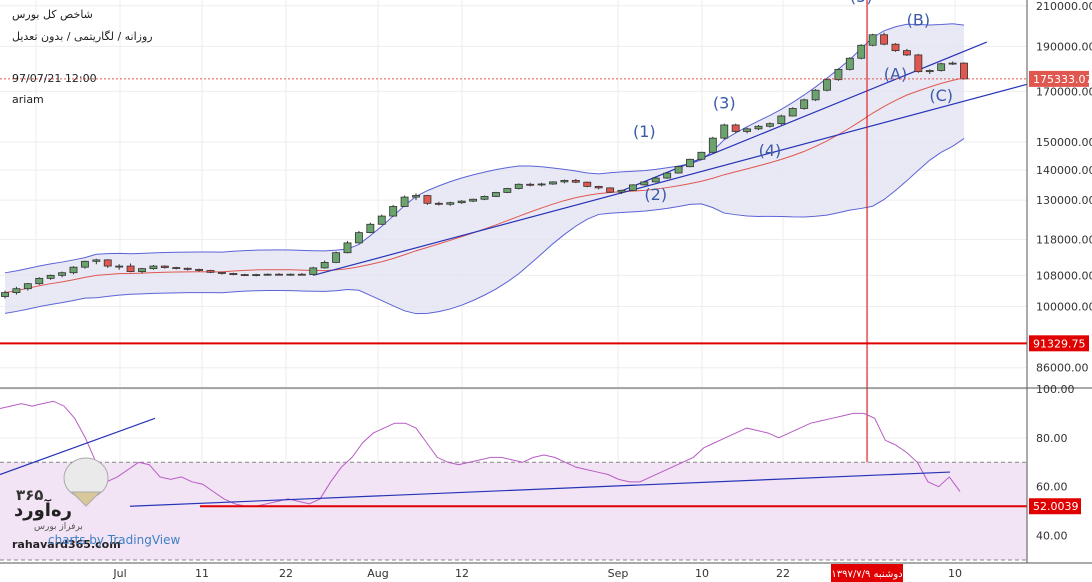 The height and width of the screenshot is (582, 1092). I want to click on x-tick-label: Sep, so click(618, 573).